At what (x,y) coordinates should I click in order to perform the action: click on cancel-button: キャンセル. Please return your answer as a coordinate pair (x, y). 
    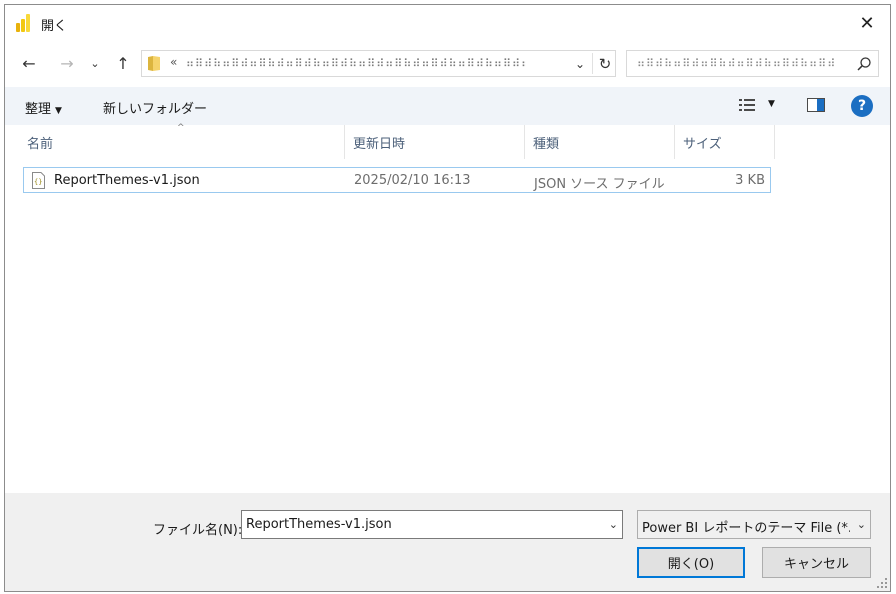
    Looking at the image, I should click on (816, 562).